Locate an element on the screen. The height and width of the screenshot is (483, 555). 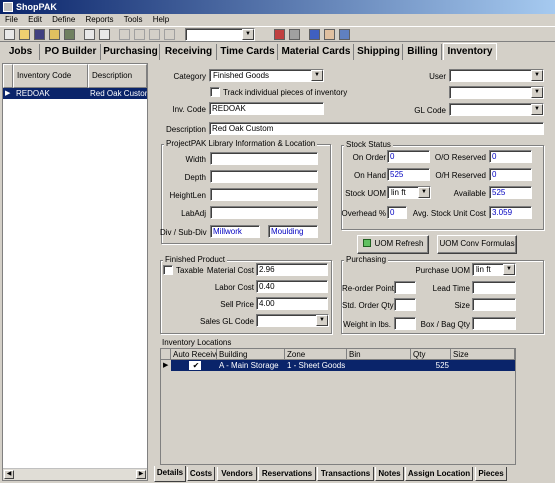
find-icon is located at coordinates (104, 34).